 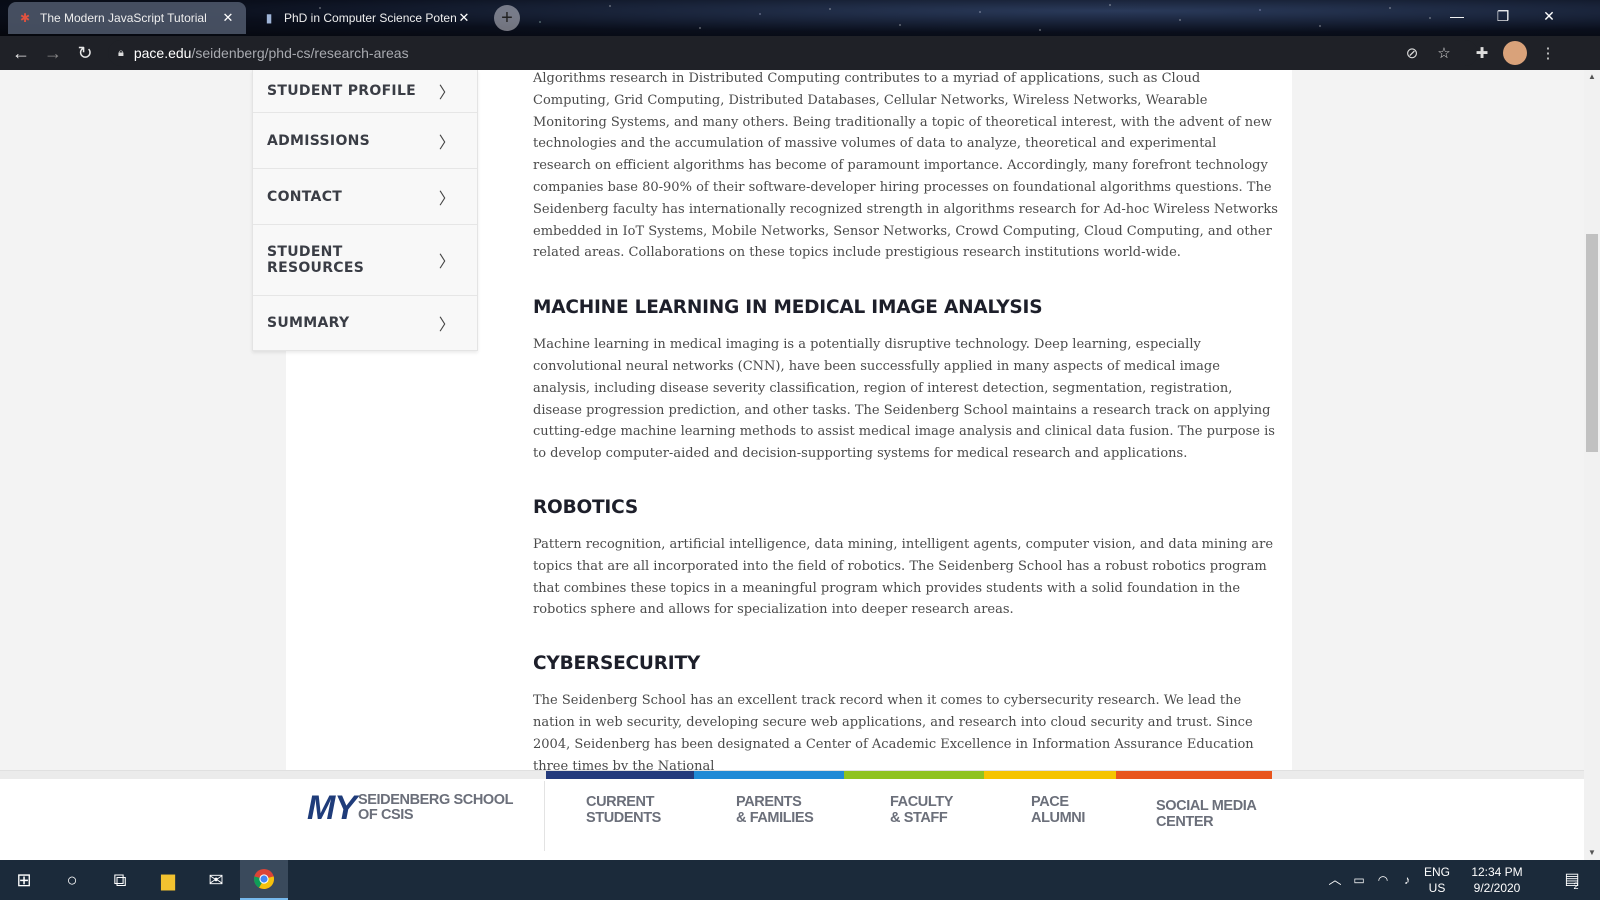 I want to click on url-path: /seidenberg/phd-cs/research-areas, so click(x=300, y=53).